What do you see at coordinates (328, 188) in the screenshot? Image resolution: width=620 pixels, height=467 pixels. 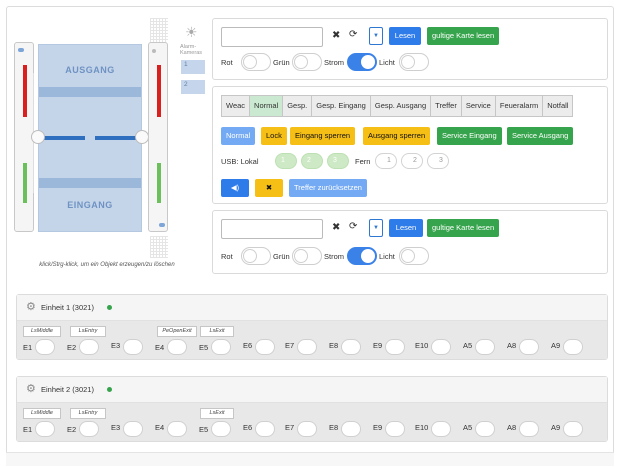 I see `reset-hits-button: Treffer zurücksetzen` at bounding box center [328, 188].